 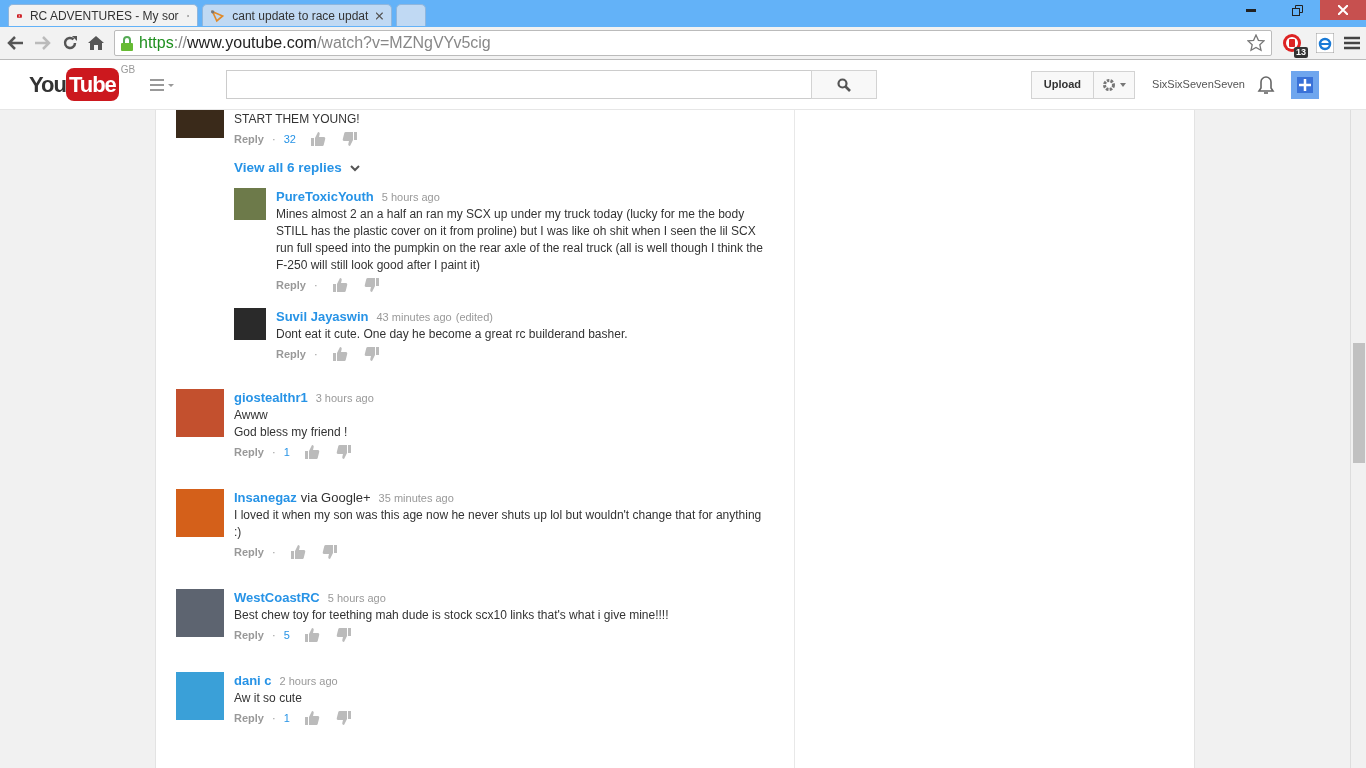 What do you see at coordinates (452, 335) in the screenshot?
I see `comment-text: Dont eat it cute. One day he become a great rc builderand basher.` at bounding box center [452, 335].